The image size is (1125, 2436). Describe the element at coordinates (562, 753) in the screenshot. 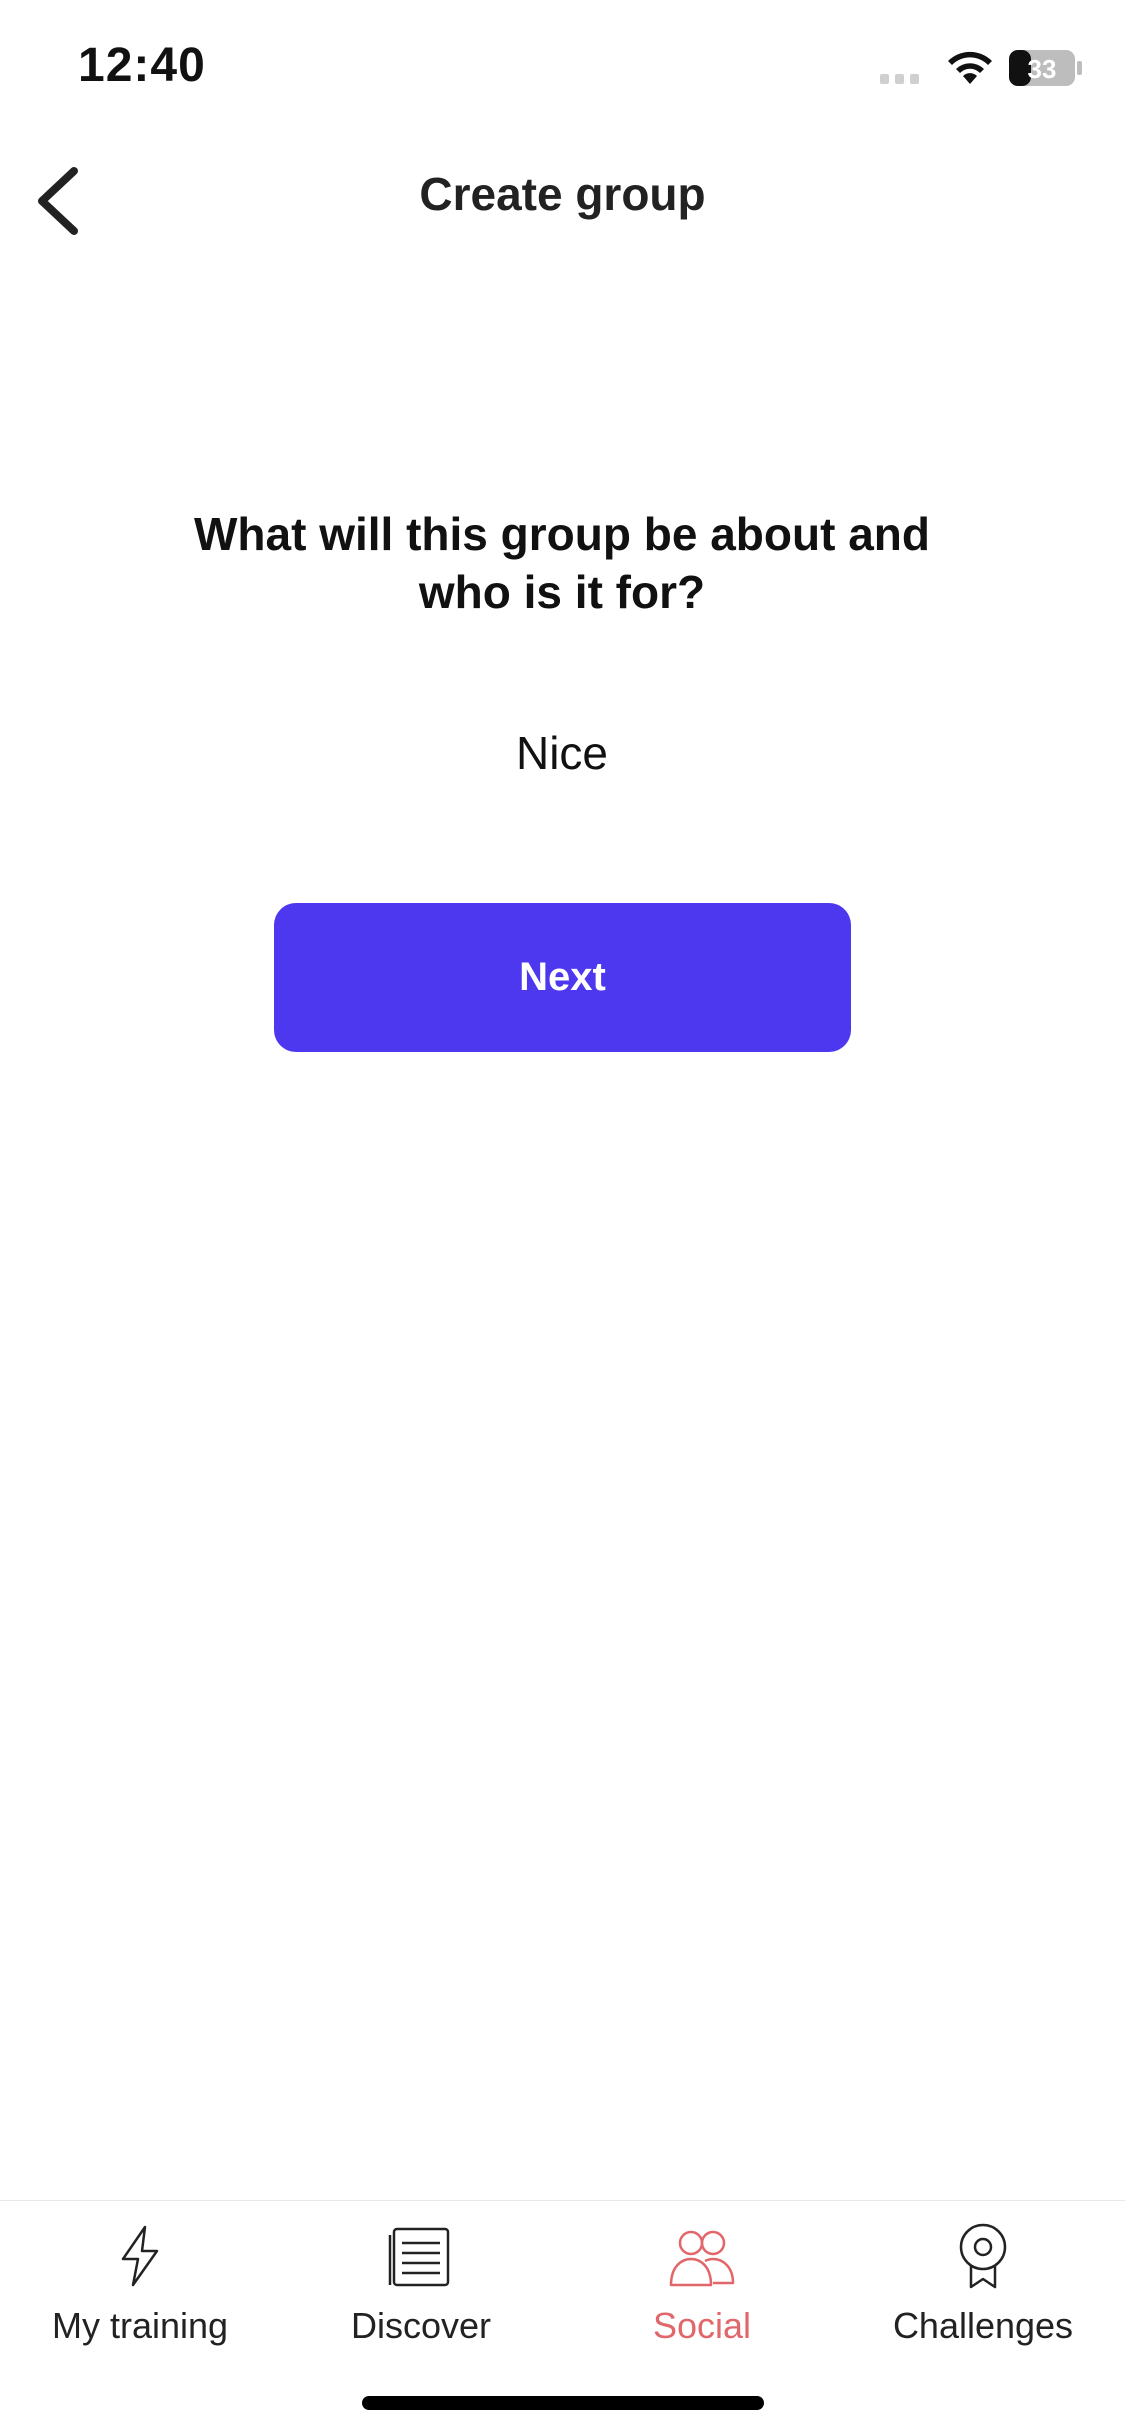

I see `group-purpose-input` at that location.